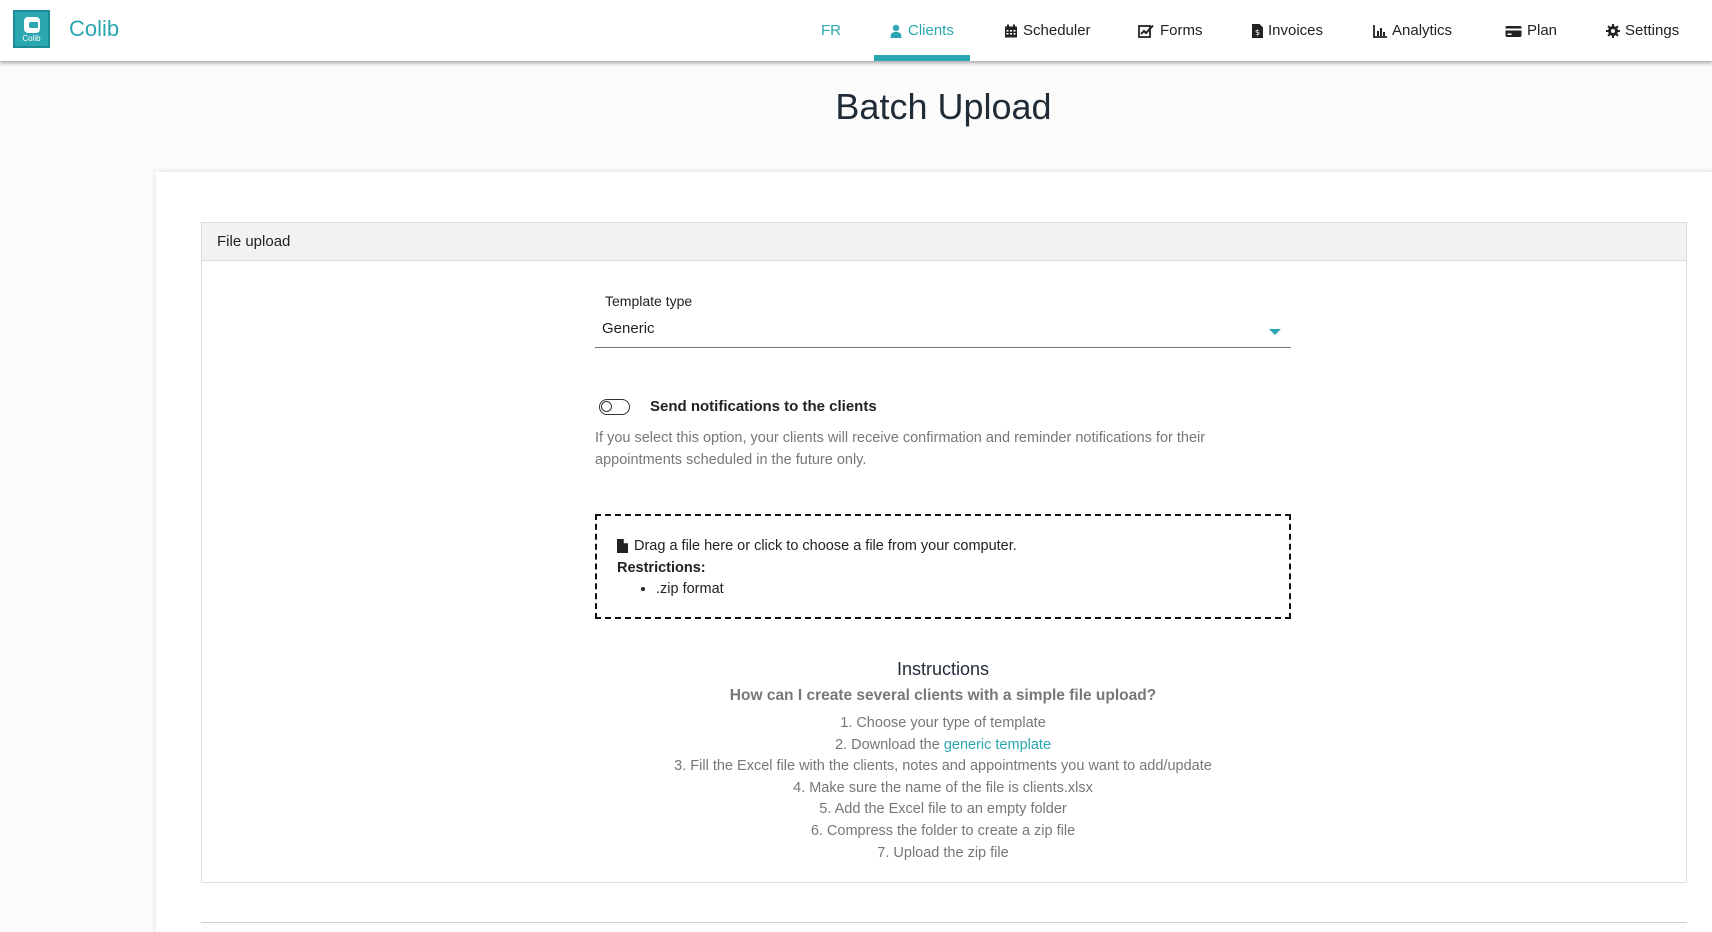  Describe the element at coordinates (1011, 30) in the screenshot. I see `calendar-icon` at that location.